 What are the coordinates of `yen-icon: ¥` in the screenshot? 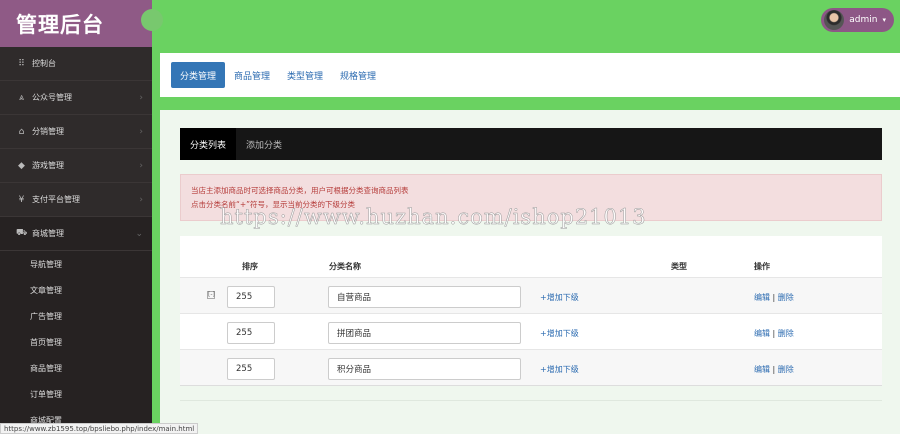 It's located at (21, 199).